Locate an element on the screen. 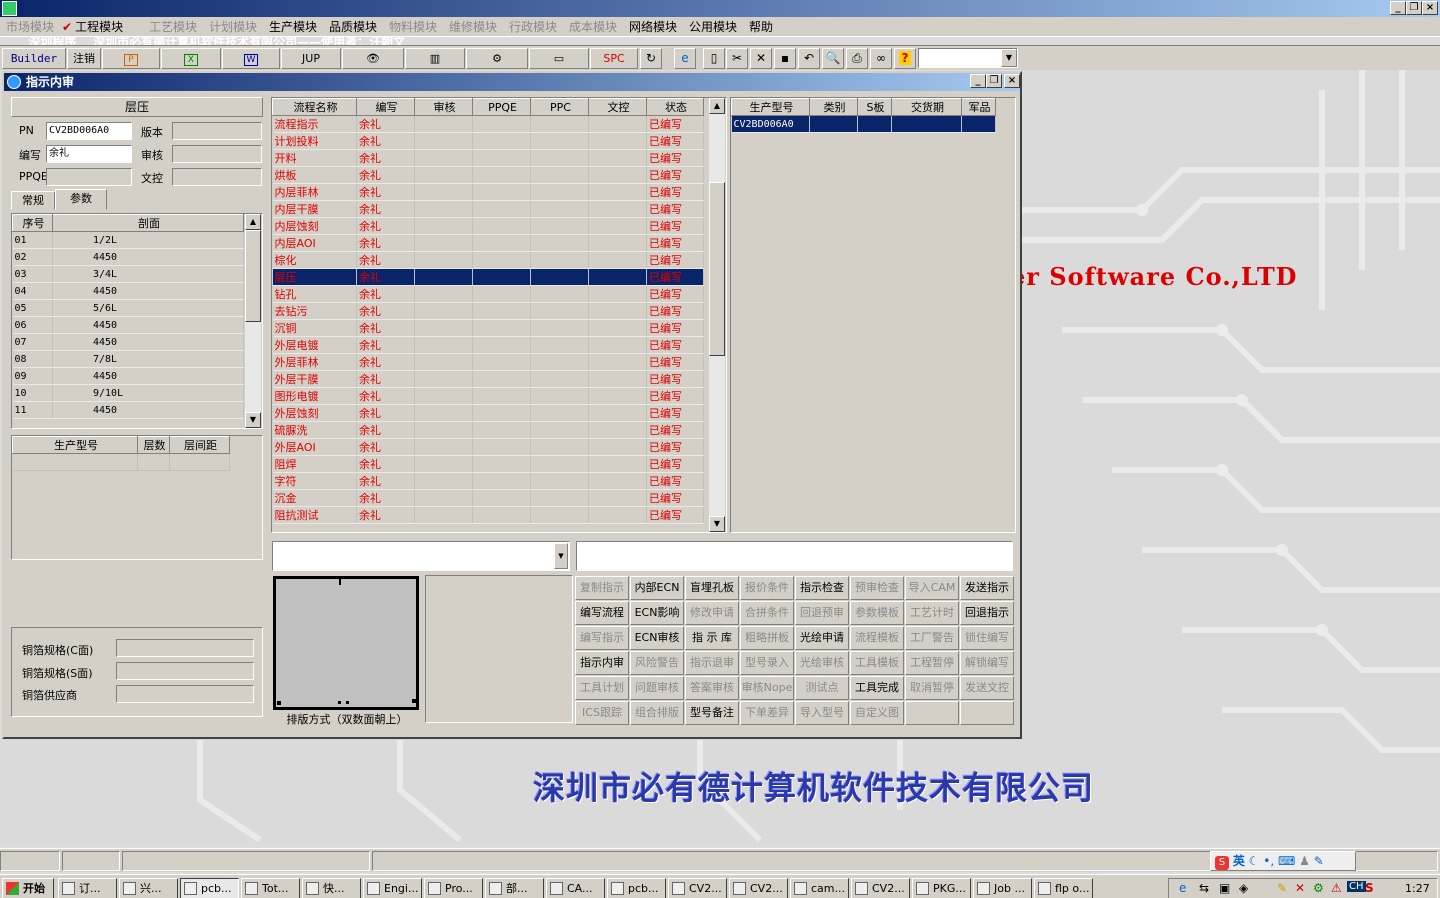  ie-tray-icon: e is located at coordinates (1182, 888).